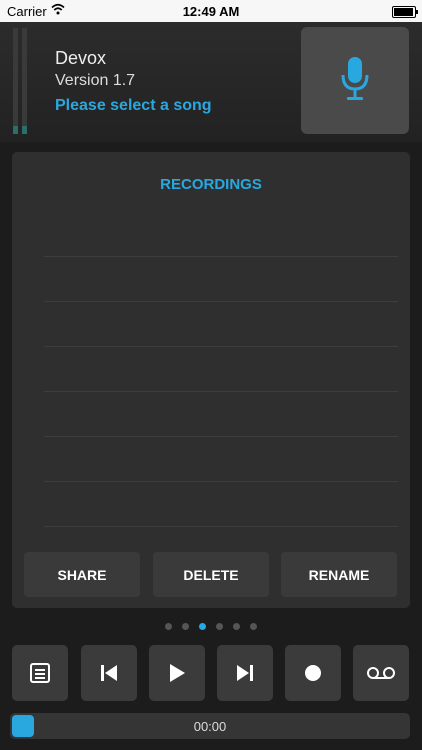 Image resolution: width=422 pixels, height=750 pixels. I want to click on record-button, so click(313, 673).